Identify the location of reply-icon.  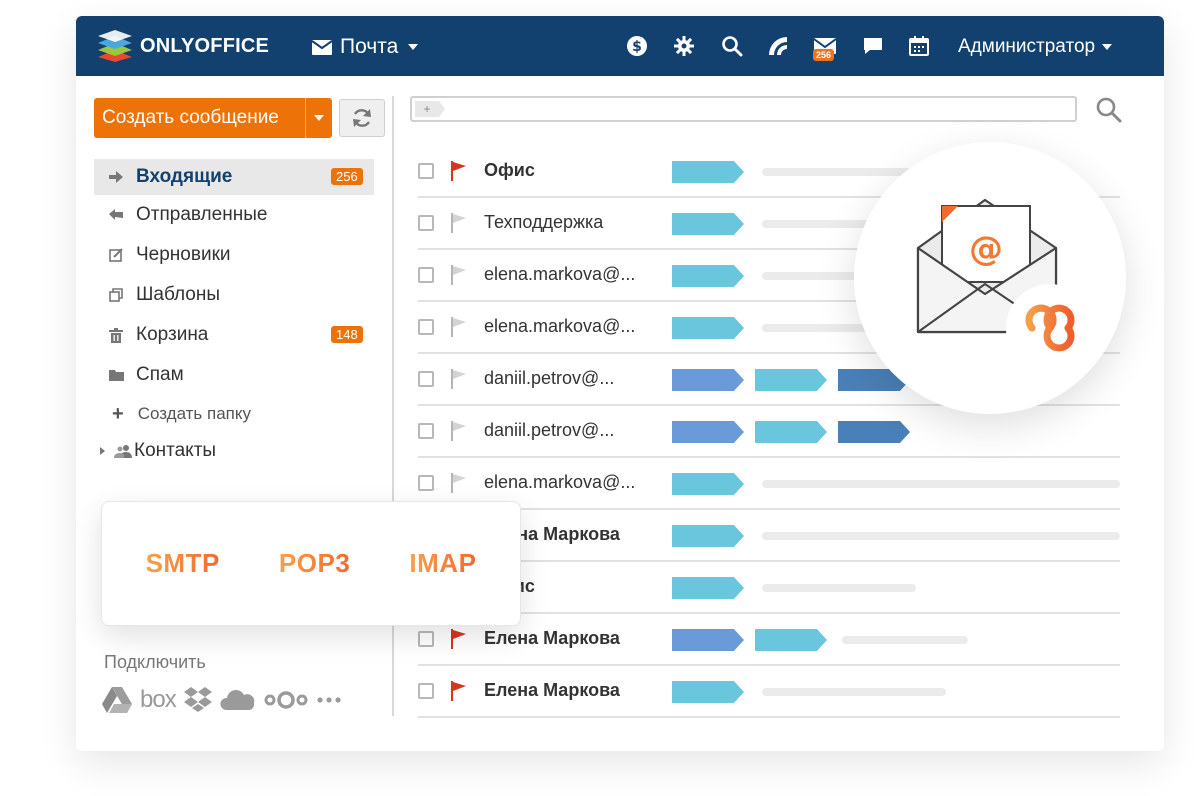
(116, 215).